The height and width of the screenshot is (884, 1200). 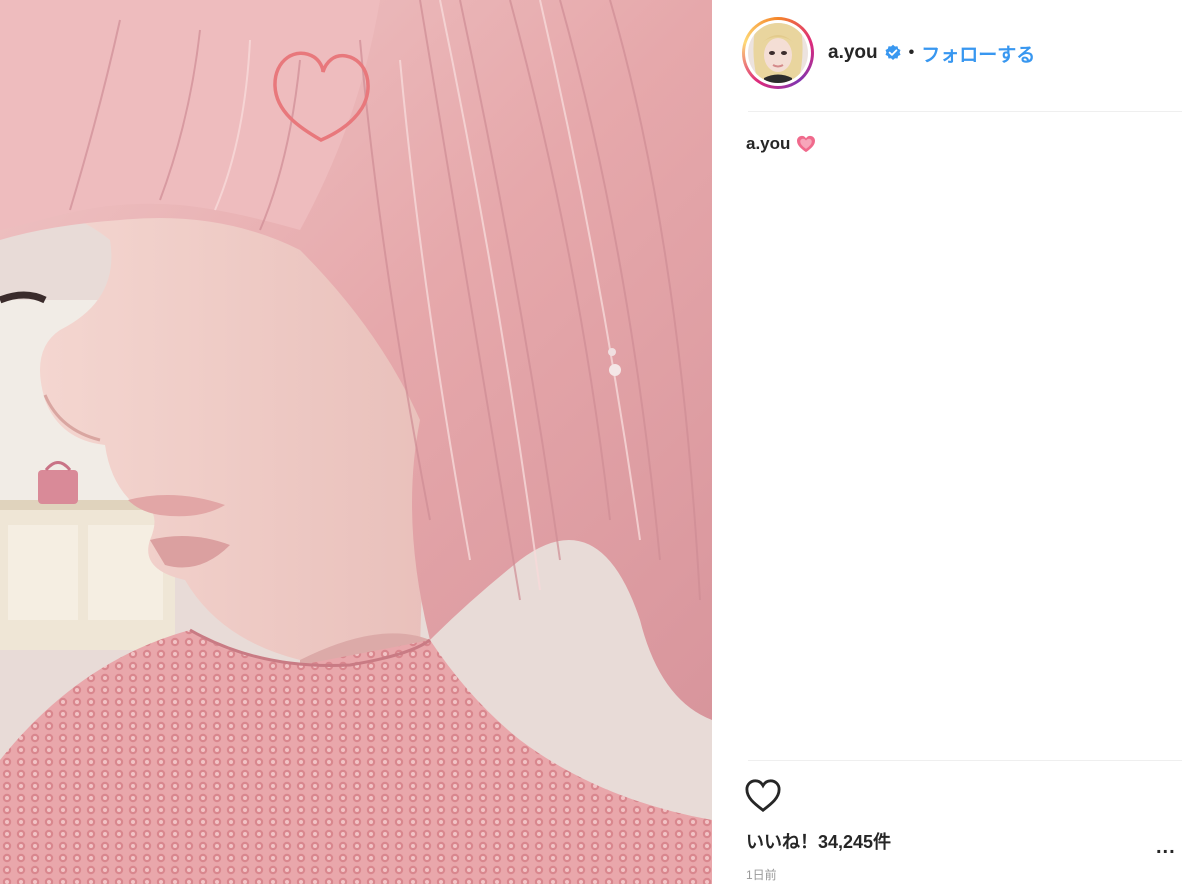 I want to click on follow-button: フォローする, so click(x=978, y=53).